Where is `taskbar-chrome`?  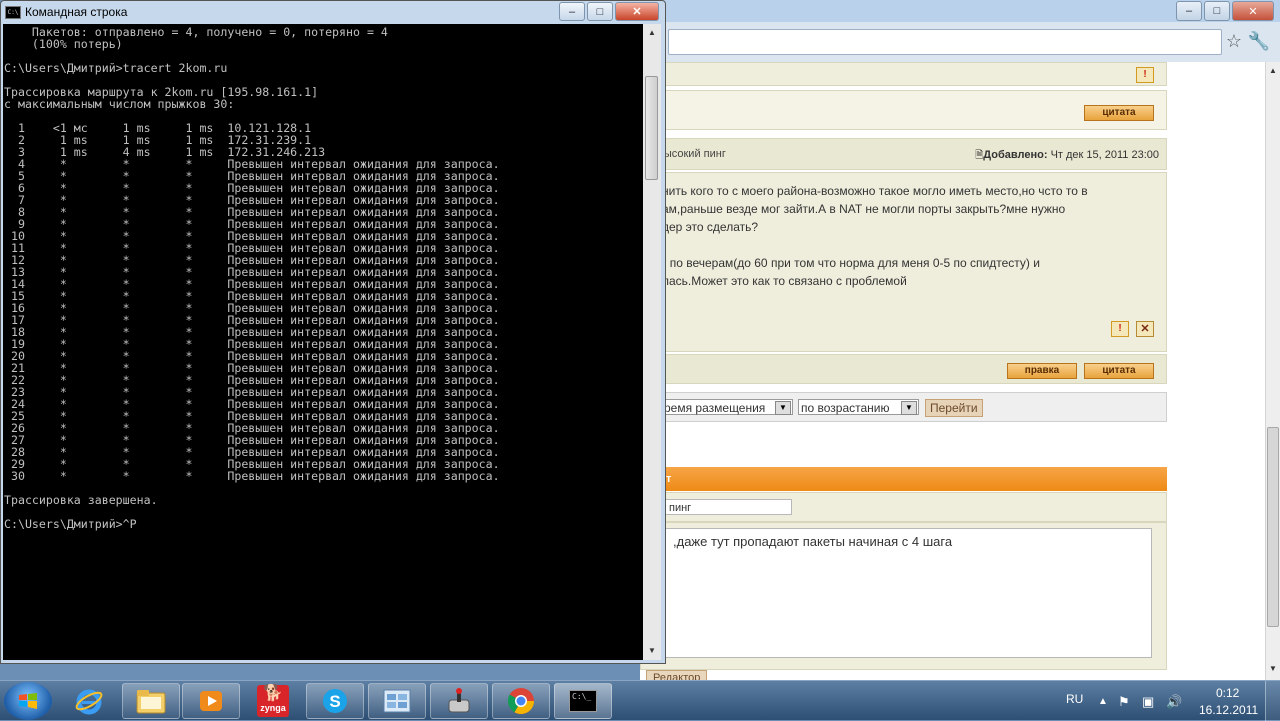 taskbar-chrome is located at coordinates (521, 701).